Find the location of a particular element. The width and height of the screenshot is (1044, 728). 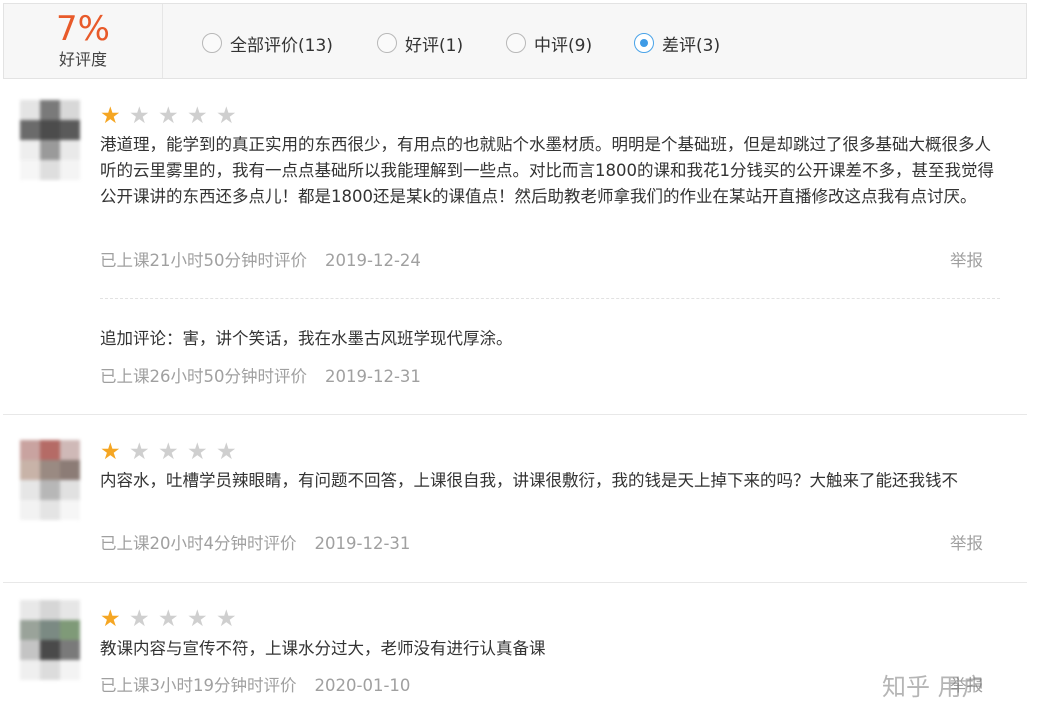

review-meta: 已上课21小时50分钟时评价 2019-12-24 is located at coordinates (260, 261).